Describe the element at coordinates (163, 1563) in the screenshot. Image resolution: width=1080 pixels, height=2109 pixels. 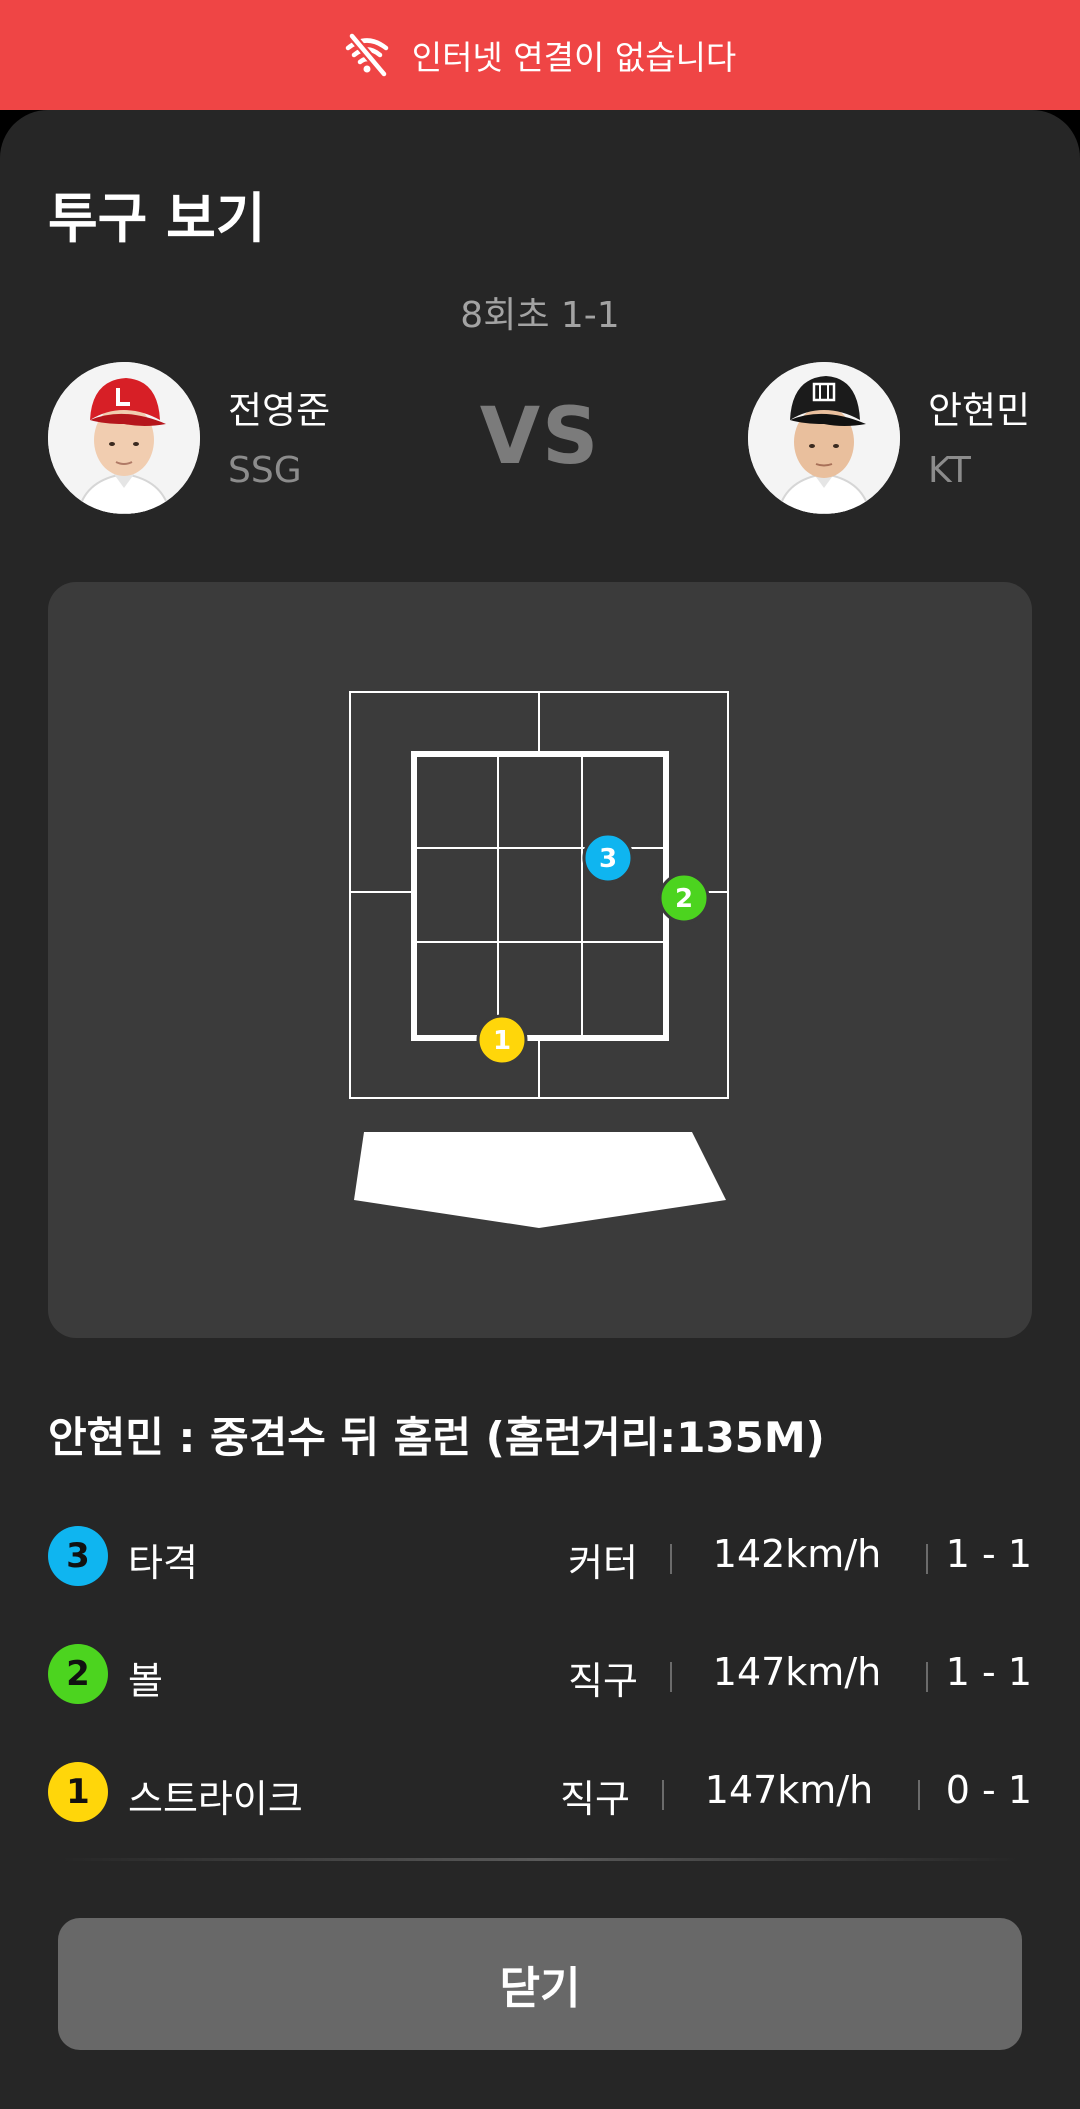
I see `pitch-result-label: 타격` at that location.